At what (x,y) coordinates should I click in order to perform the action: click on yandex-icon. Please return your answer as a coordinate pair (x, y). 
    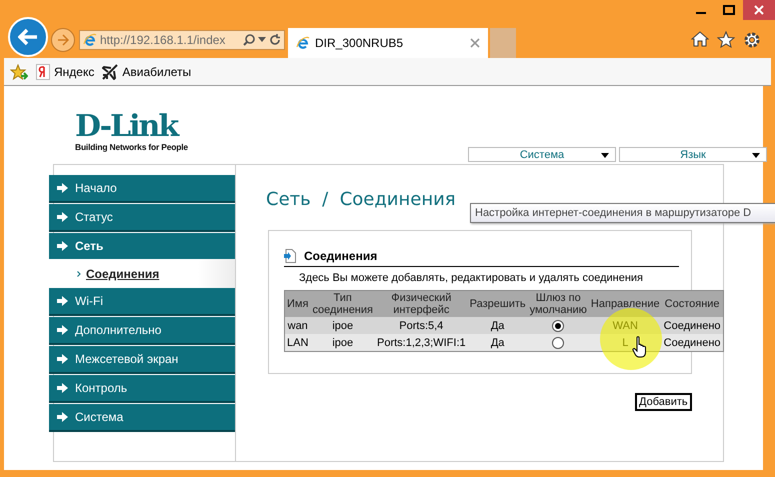
    Looking at the image, I should click on (43, 72).